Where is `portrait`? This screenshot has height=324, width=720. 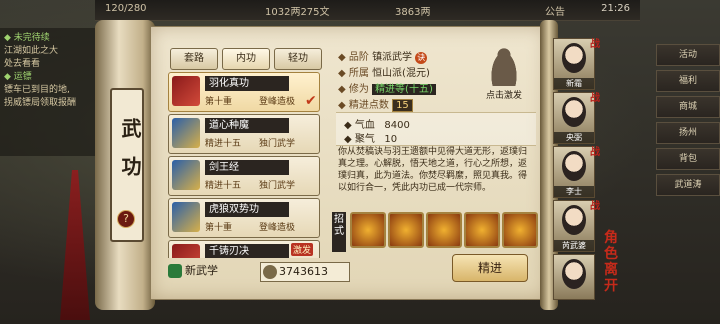
portrait is located at coordinates (574, 277).